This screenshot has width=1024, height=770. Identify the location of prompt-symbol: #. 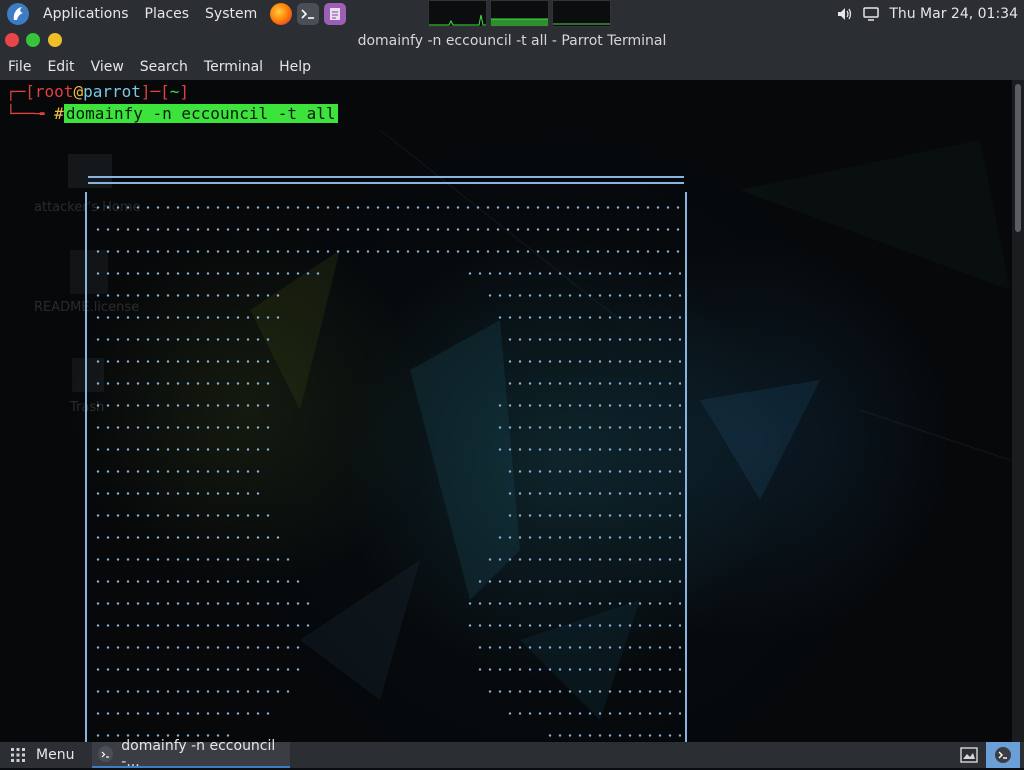
(59, 113).